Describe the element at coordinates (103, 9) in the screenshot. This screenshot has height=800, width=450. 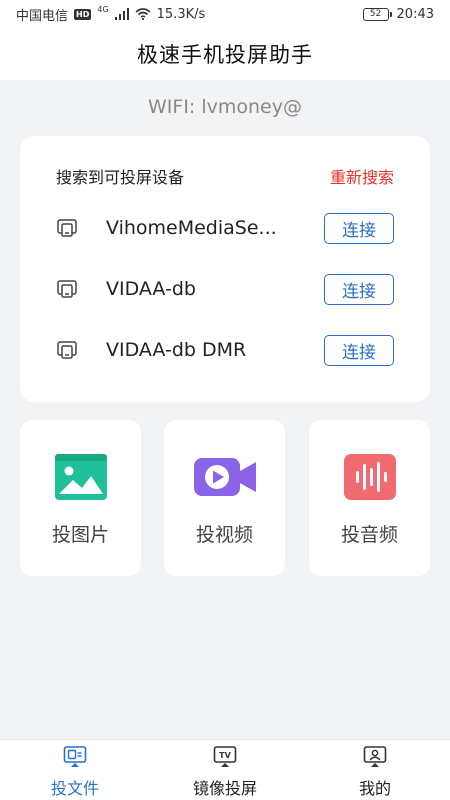
I see `network-type: 4G` at that location.